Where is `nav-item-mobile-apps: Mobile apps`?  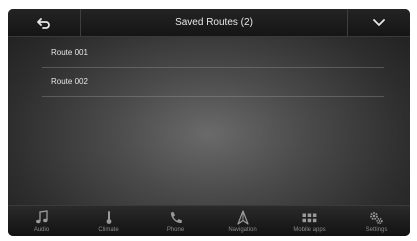 nav-item-mobile-apps: Mobile apps is located at coordinates (309, 221).